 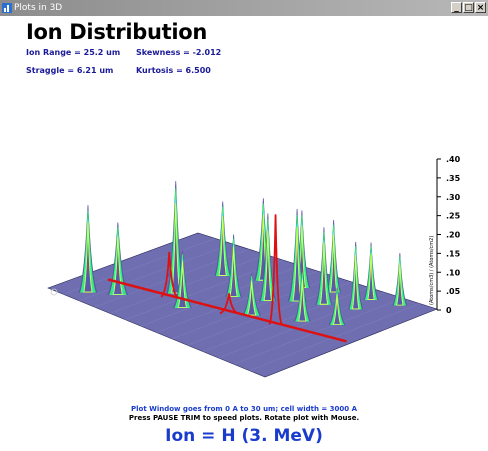 What do you see at coordinates (480, 7) in the screenshot?
I see `close-button: ×` at bounding box center [480, 7].